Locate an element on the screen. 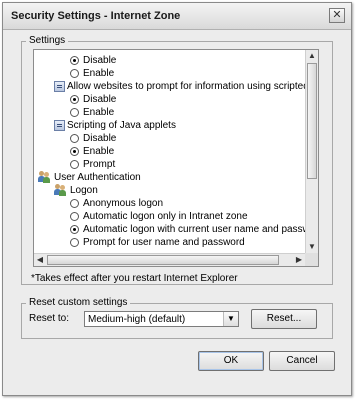  settings-group-label: Settings is located at coordinates (47, 40).